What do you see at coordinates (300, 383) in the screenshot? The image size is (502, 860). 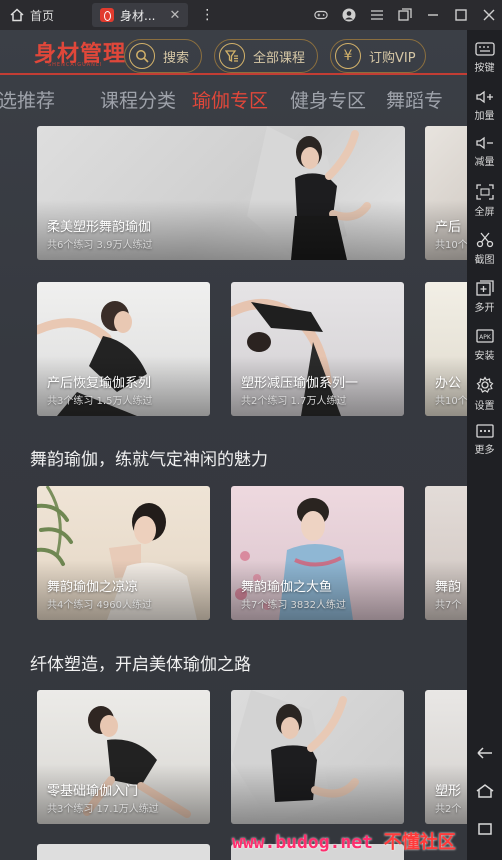 I see `course-title: 塑形减压瑜伽系列一` at bounding box center [300, 383].